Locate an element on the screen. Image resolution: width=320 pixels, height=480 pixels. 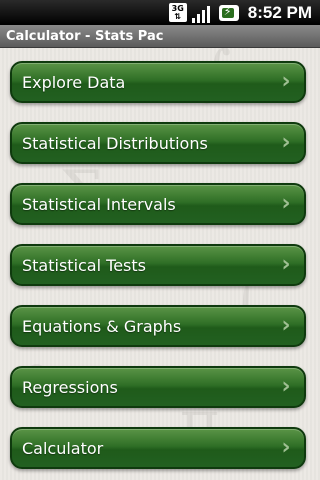
button-label: Statistical Intervals is located at coordinates (99, 204).